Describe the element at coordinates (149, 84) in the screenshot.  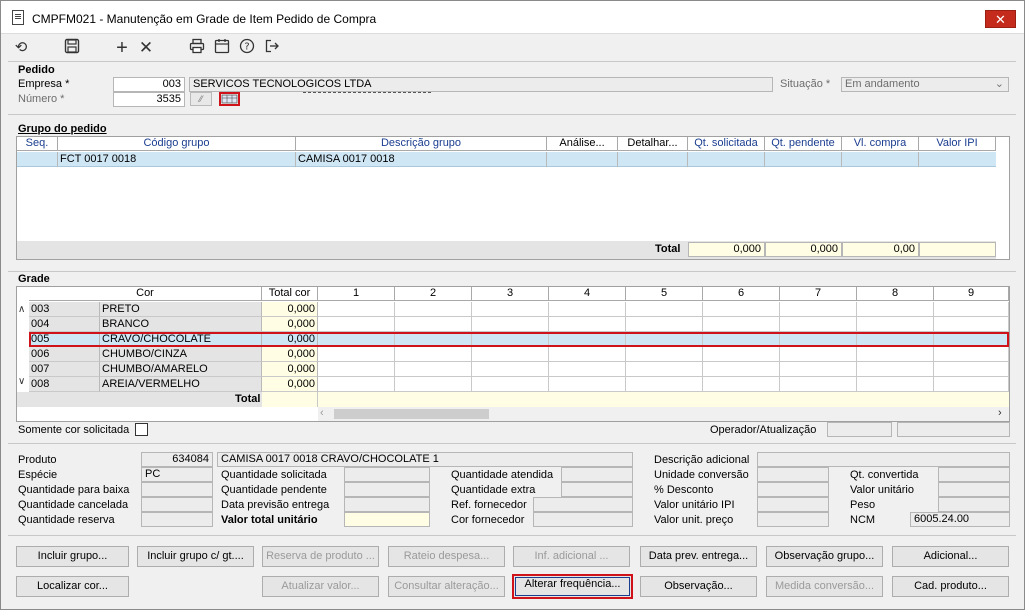
I see `empresa-code-field: 003` at that location.